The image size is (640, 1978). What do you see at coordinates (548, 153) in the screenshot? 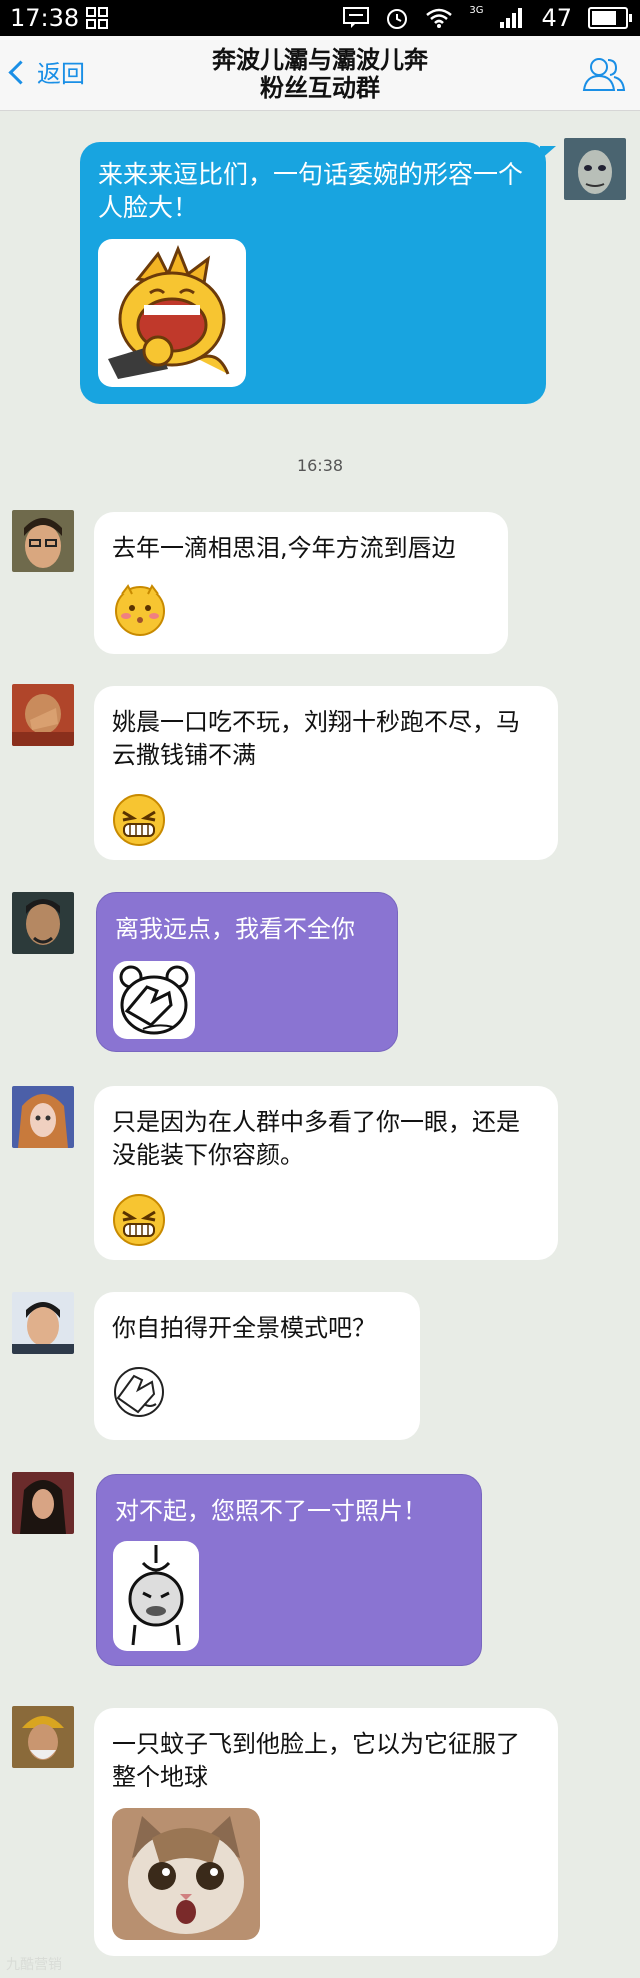
I see `bubble-tail` at bounding box center [548, 153].